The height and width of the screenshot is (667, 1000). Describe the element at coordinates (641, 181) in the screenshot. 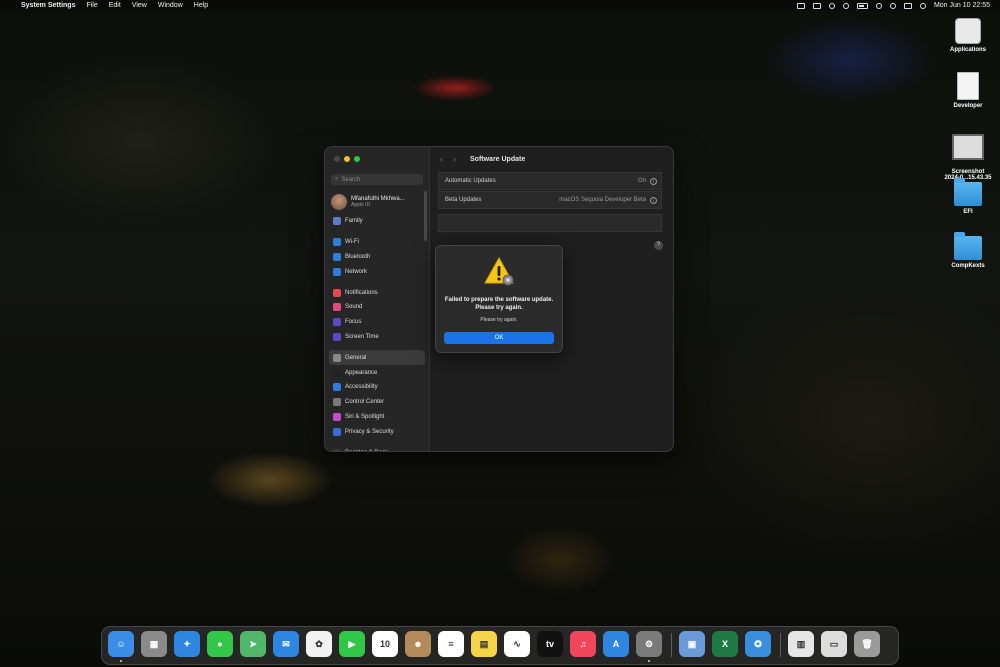

I see `row-value: On` at that location.